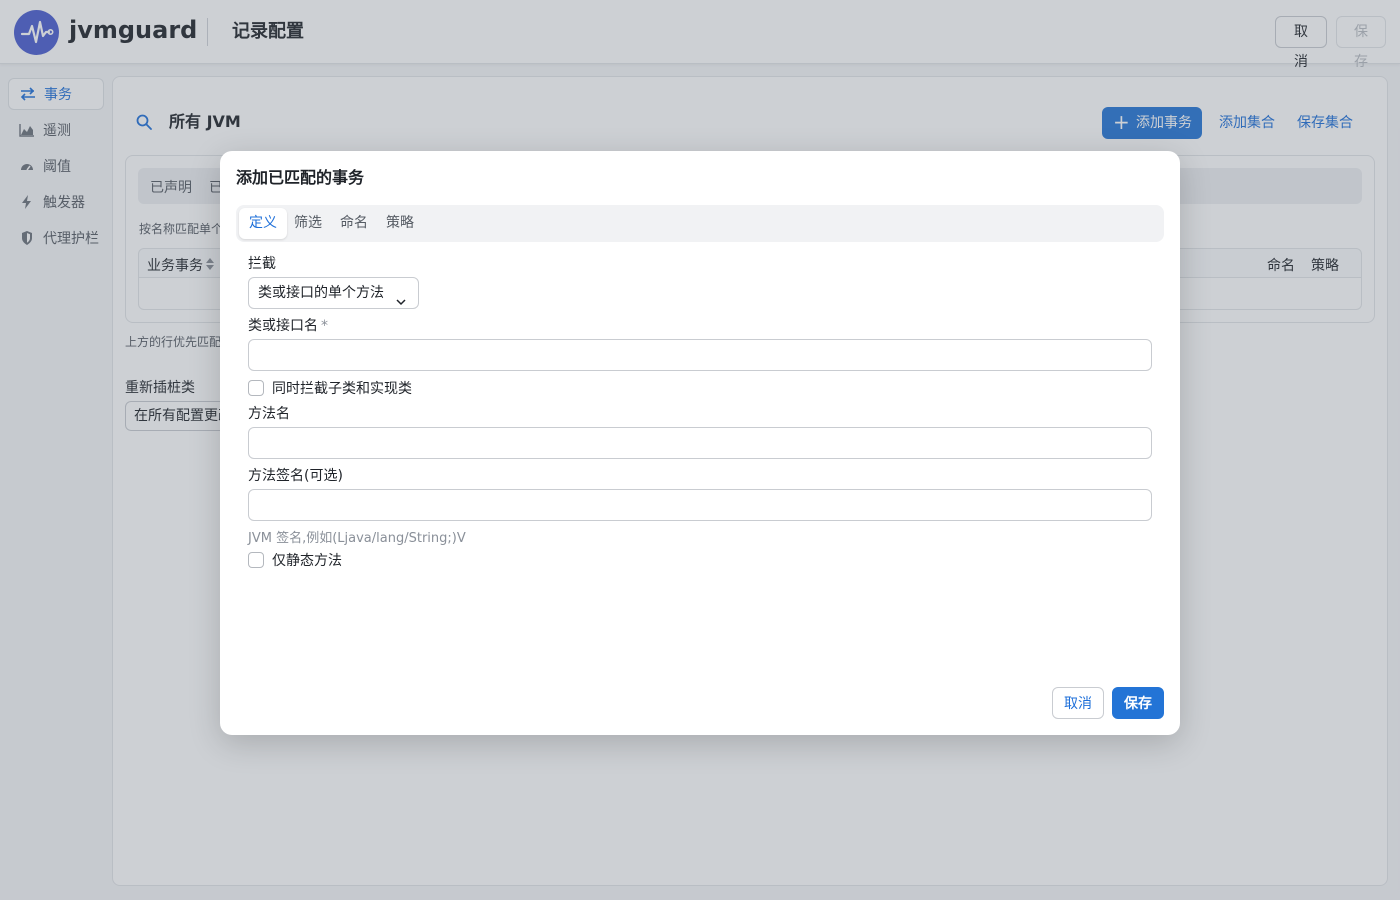 The image size is (1400, 900). Describe the element at coordinates (256, 560) in the screenshot. I see `static-only-checkbox` at that location.